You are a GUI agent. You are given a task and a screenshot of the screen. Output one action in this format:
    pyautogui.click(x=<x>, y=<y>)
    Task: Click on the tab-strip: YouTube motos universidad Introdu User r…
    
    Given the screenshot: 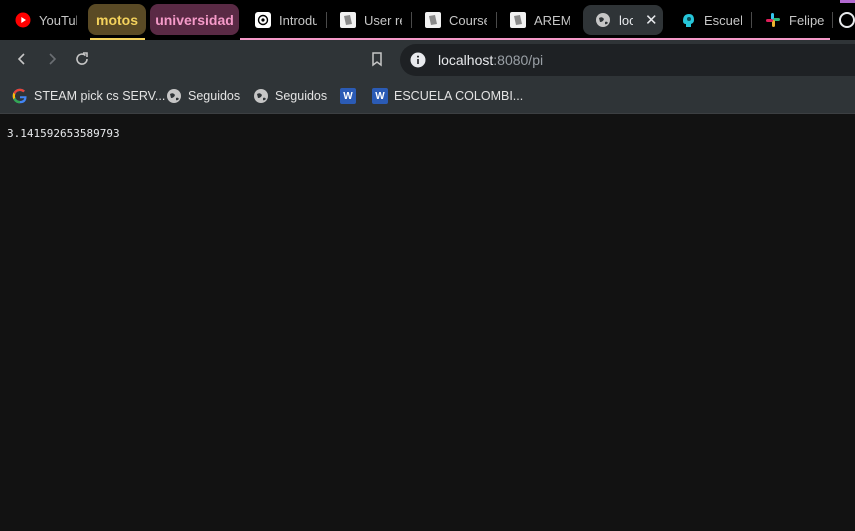 What is the action you would take?
    pyautogui.click(x=427, y=20)
    